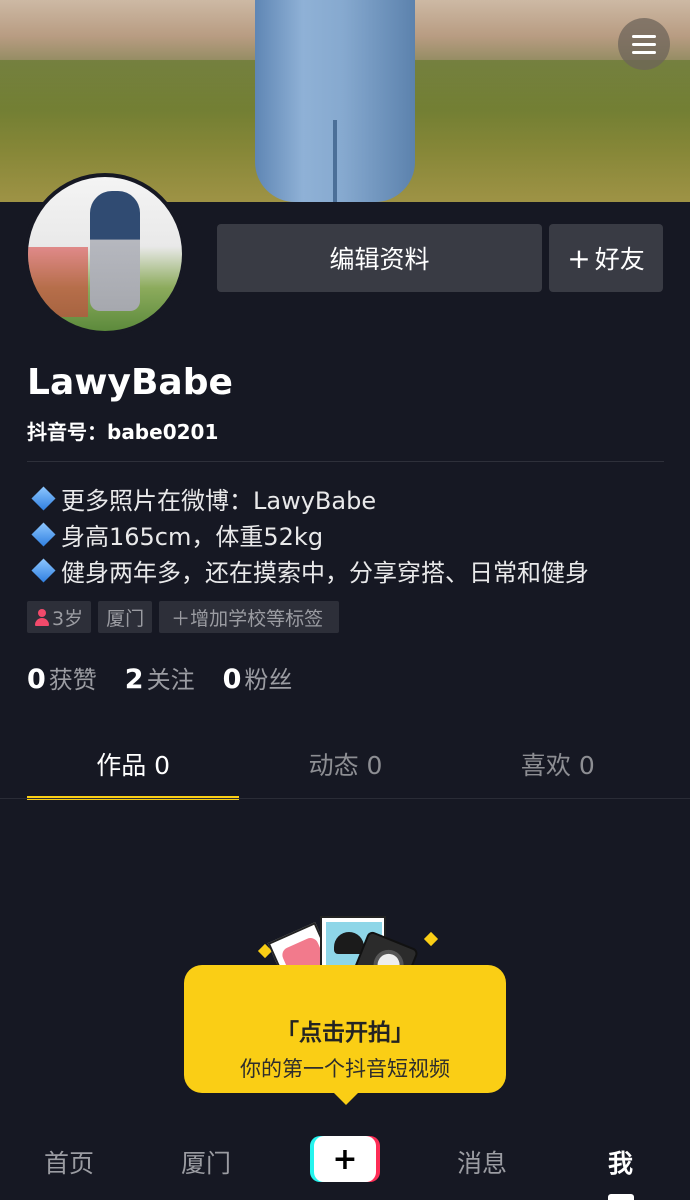 The height and width of the screenshot is (1200, 690). I want to click on edit-profile-label: 编辑资料, so click(379, 259).